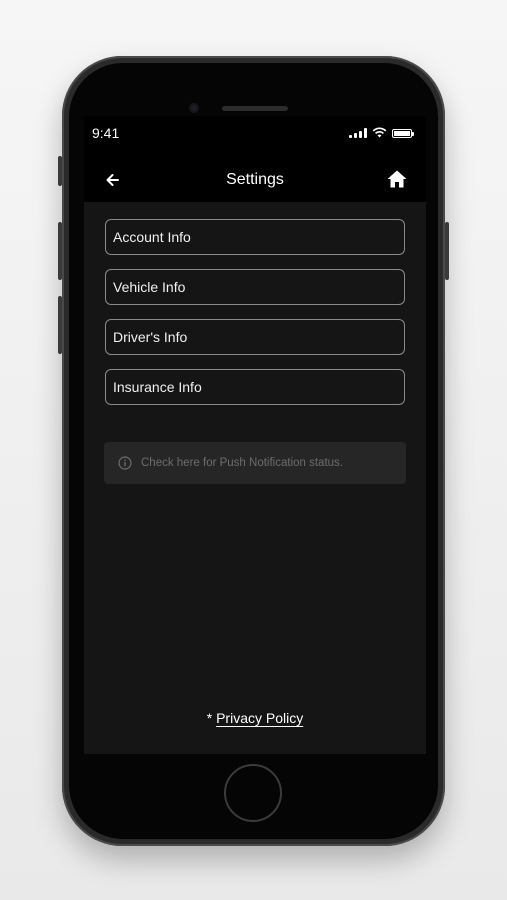 This screenshot has height=900, width=507. I want to click on front-camera, so click(194, 108).